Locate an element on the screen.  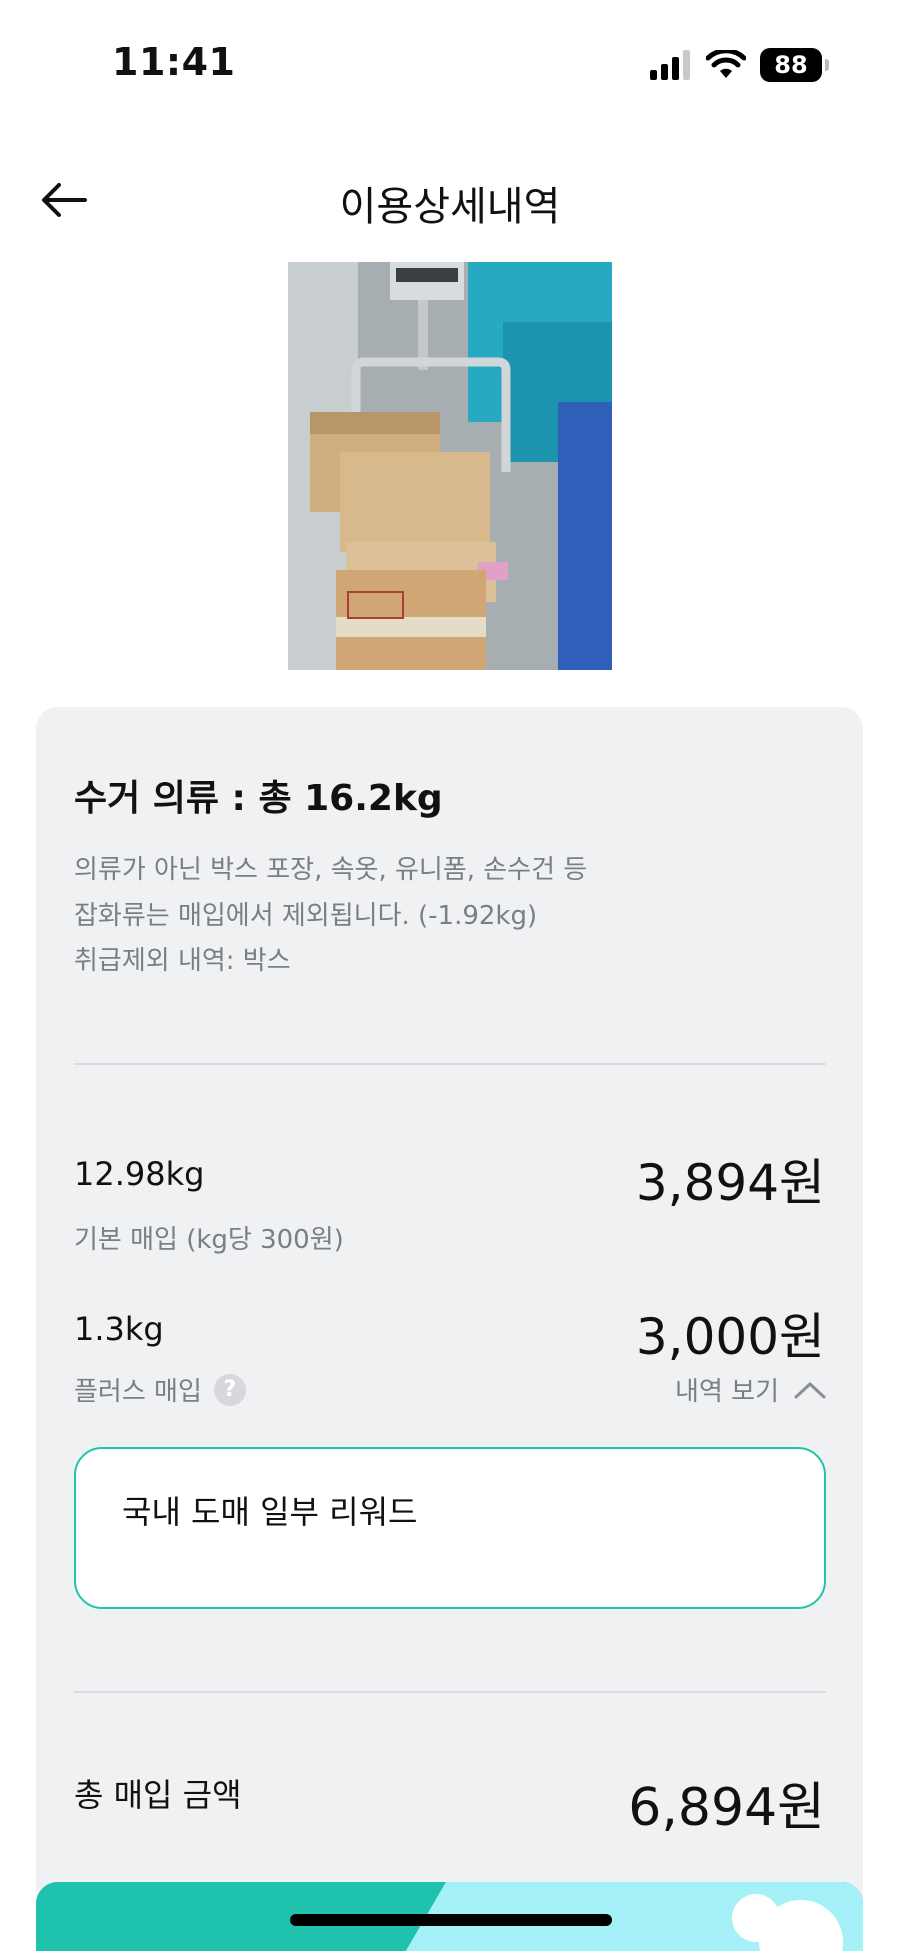
domestic-wholesale-reward: 국내 도매 일부 리워드 is located at coordinates (270, 1512).